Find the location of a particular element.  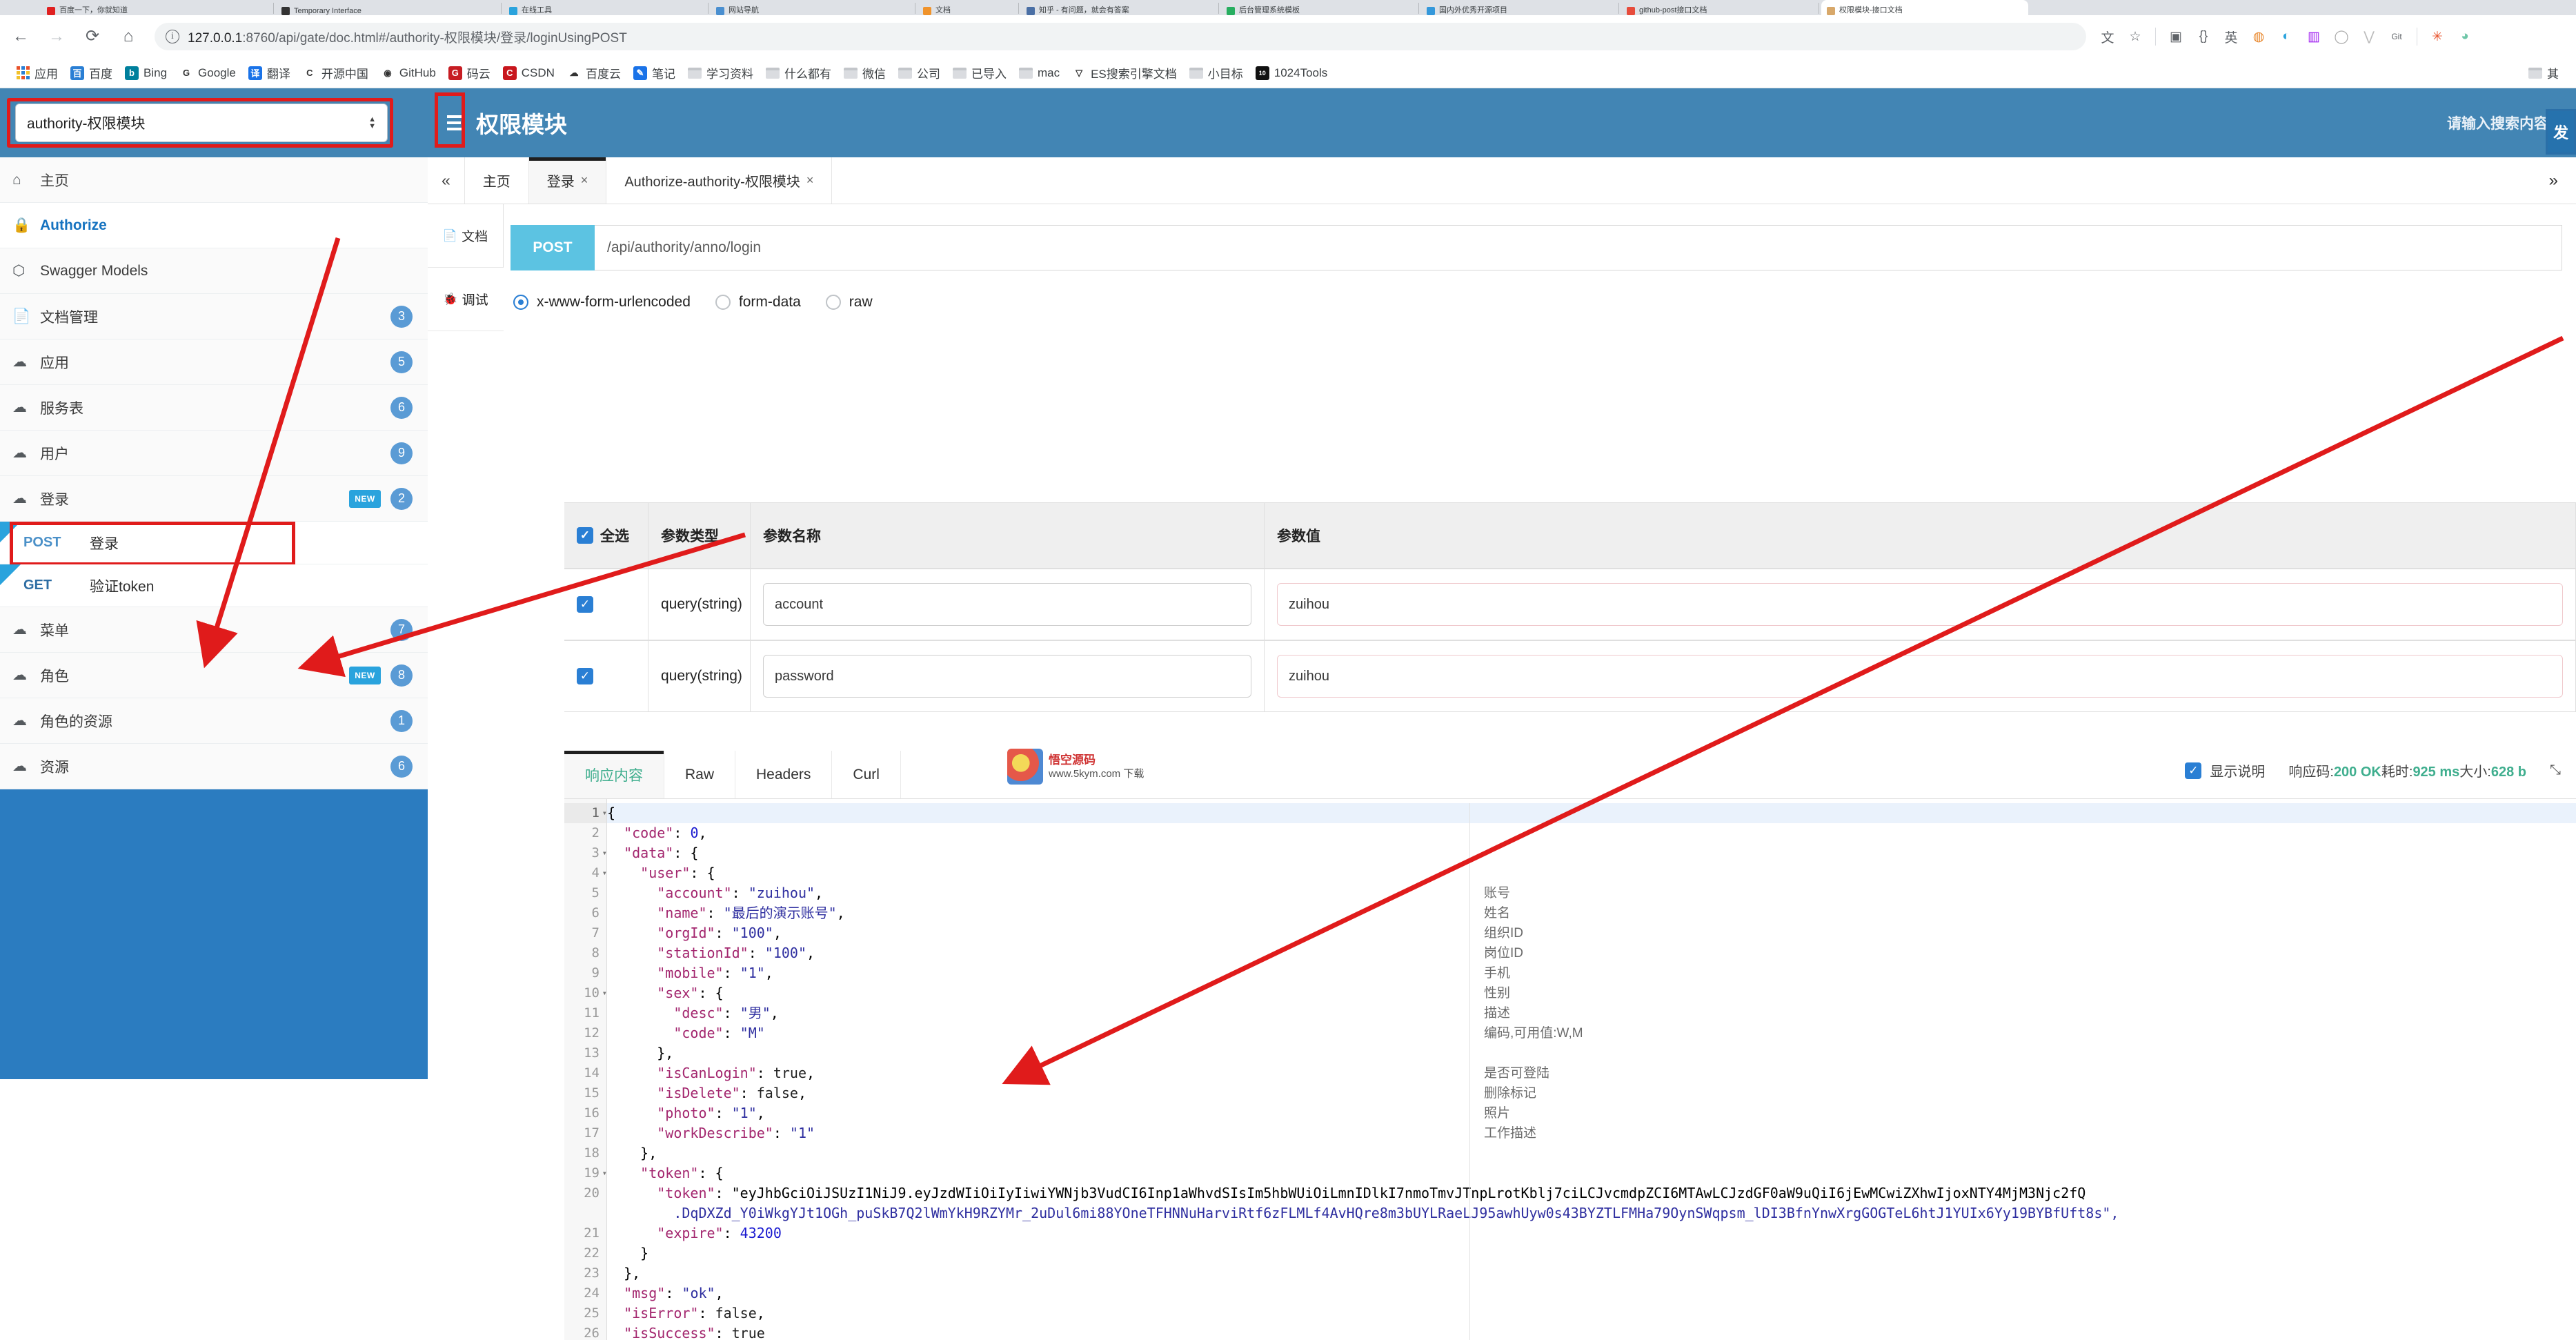

bookmark-item: G 码云 is located at coordinates (469, 72).